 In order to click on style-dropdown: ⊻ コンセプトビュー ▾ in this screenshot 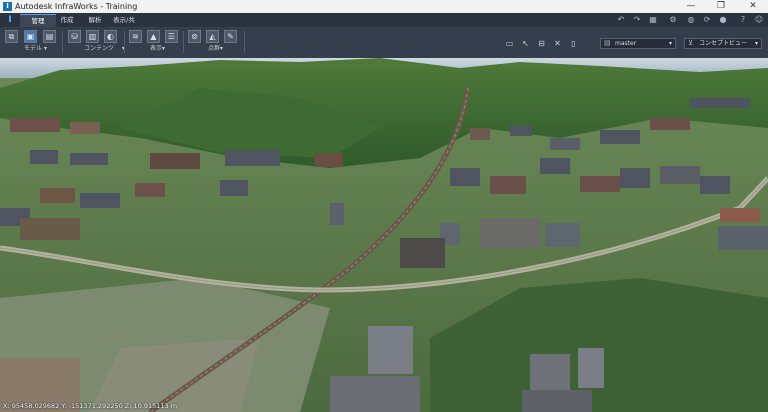, I will do `click(723, 43)`.